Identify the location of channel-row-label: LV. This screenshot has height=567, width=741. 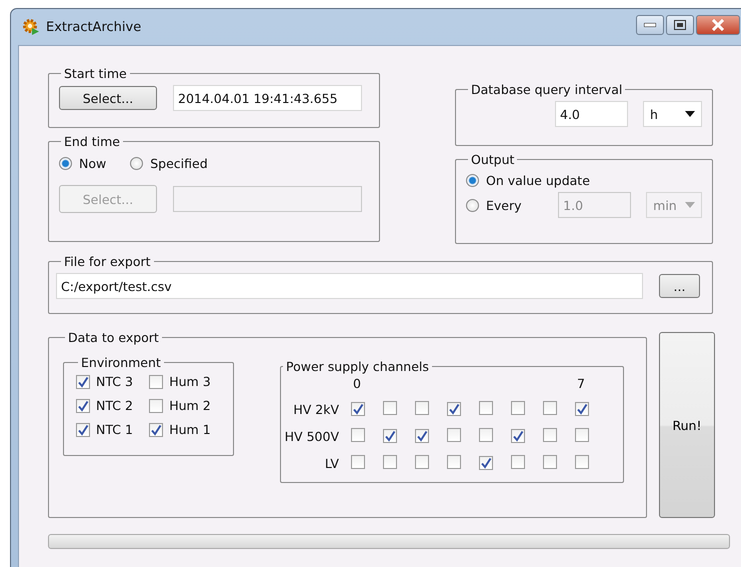
(332, 463).